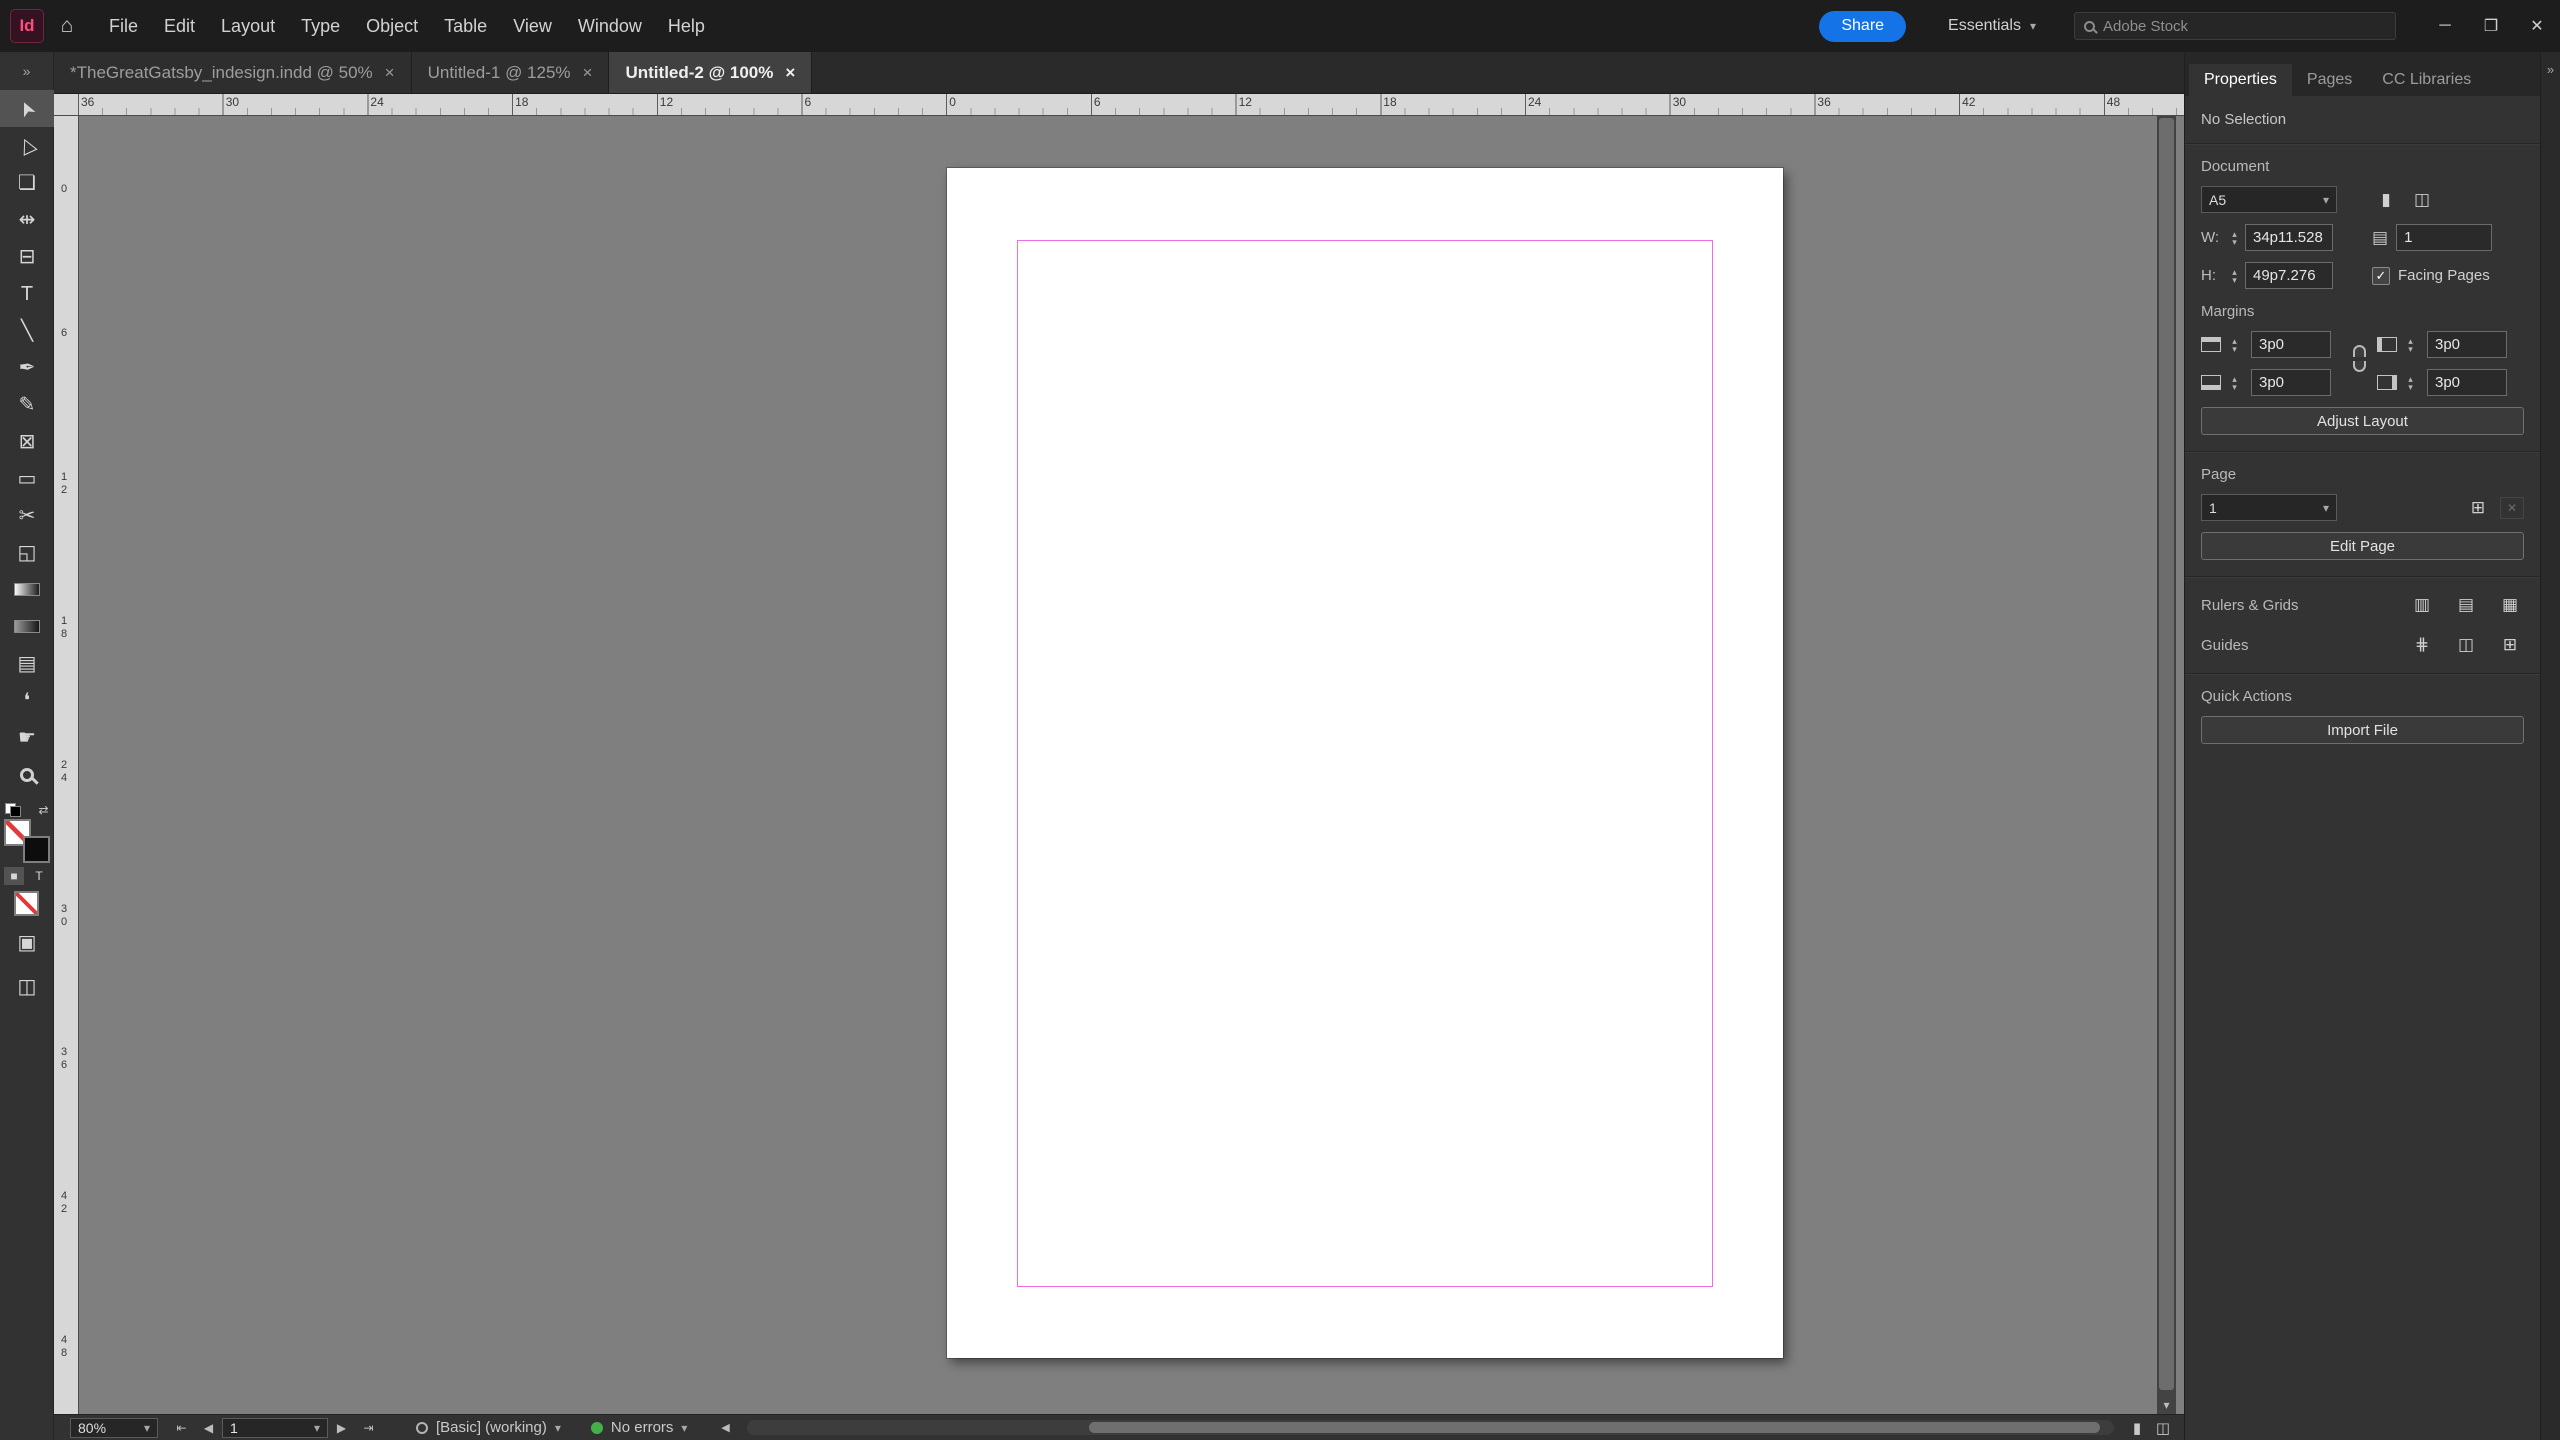  I want to click on screen-mode-button: ◫, so click(27, 987).